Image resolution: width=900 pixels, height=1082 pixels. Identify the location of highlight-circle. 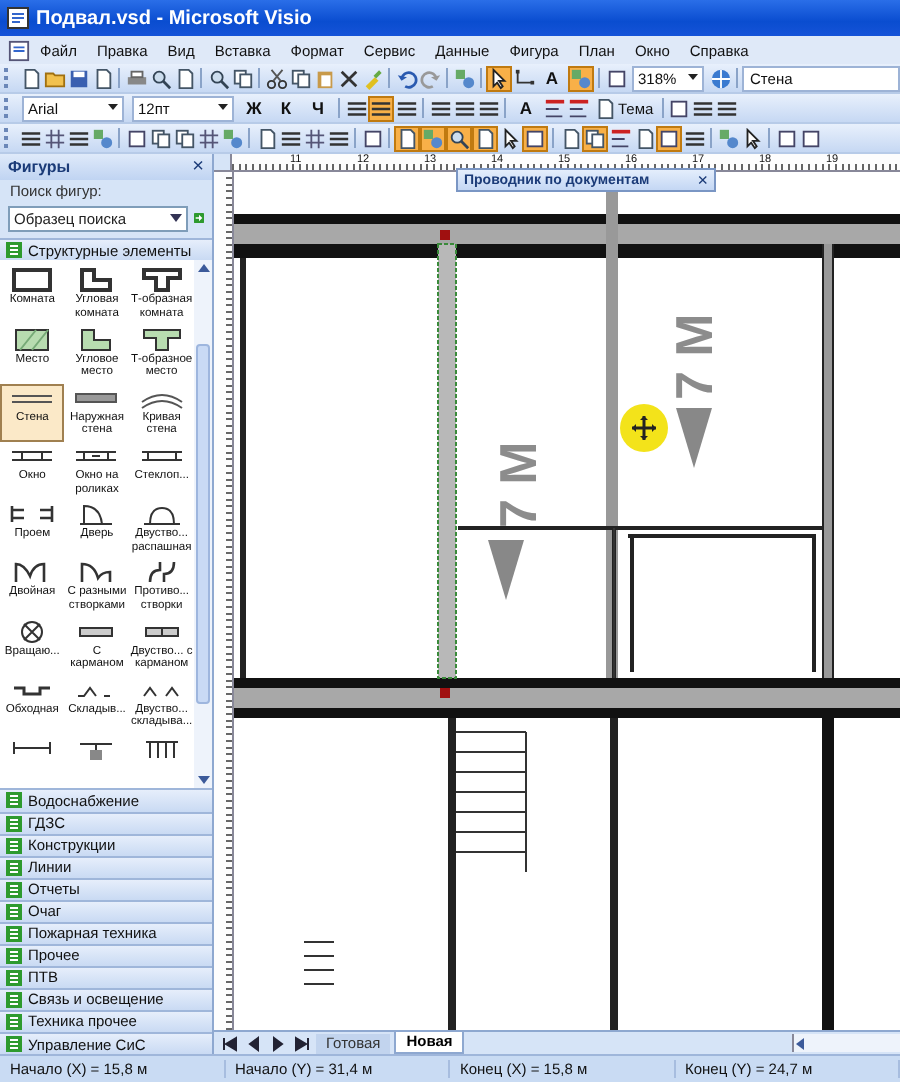
(644, 428).